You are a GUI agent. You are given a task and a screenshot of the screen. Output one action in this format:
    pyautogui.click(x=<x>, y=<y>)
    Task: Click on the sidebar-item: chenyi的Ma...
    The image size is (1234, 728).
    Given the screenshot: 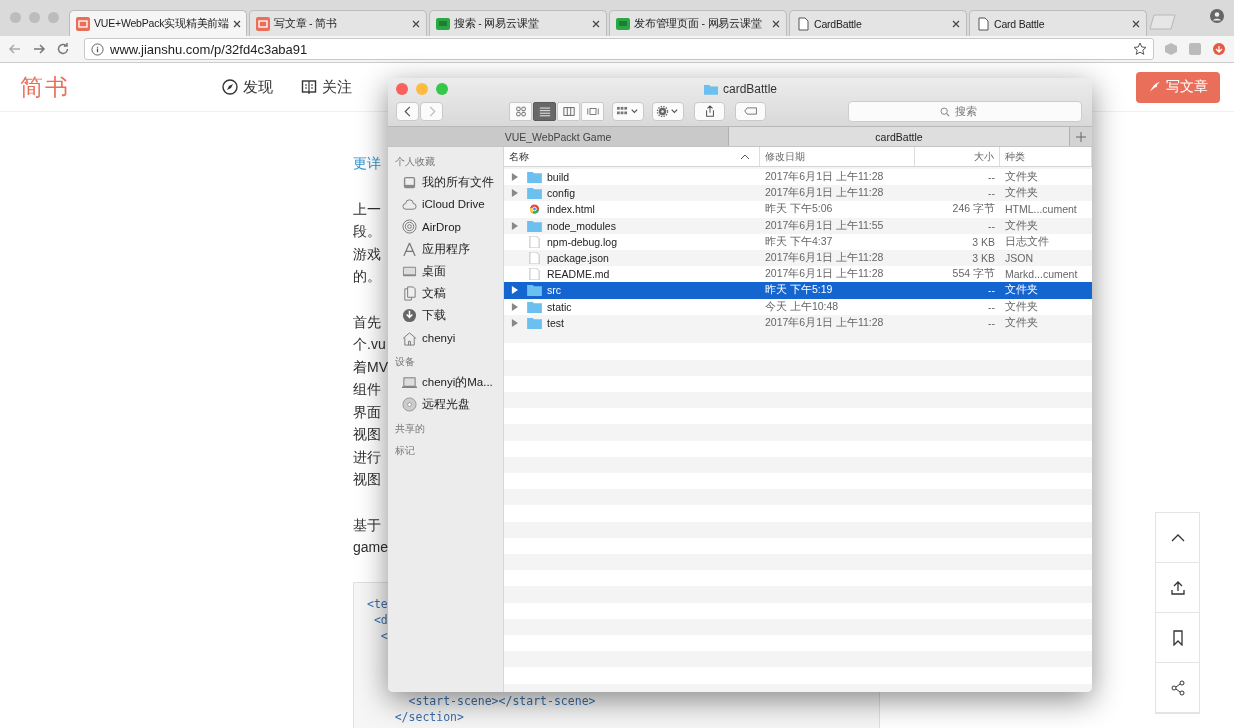 What is the action you would take?
    pyautogui.click(x=445, y=382)
    